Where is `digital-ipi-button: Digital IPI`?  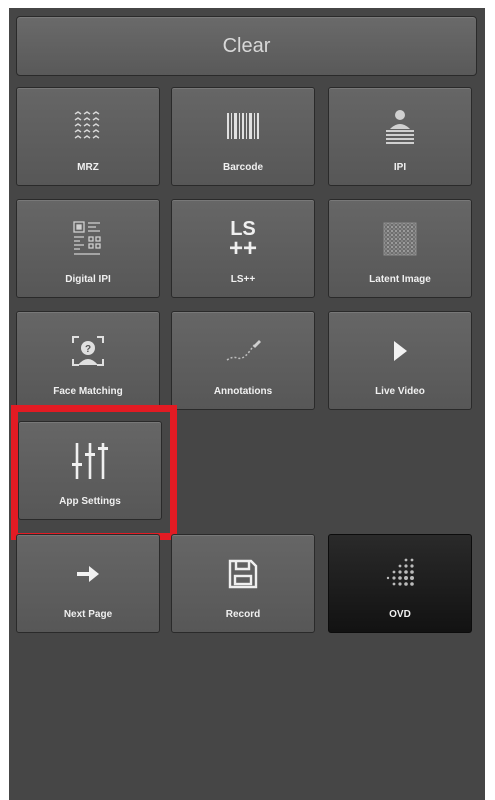
digital-ipi-button: Digital IPI is located at coordinates (88, 248).